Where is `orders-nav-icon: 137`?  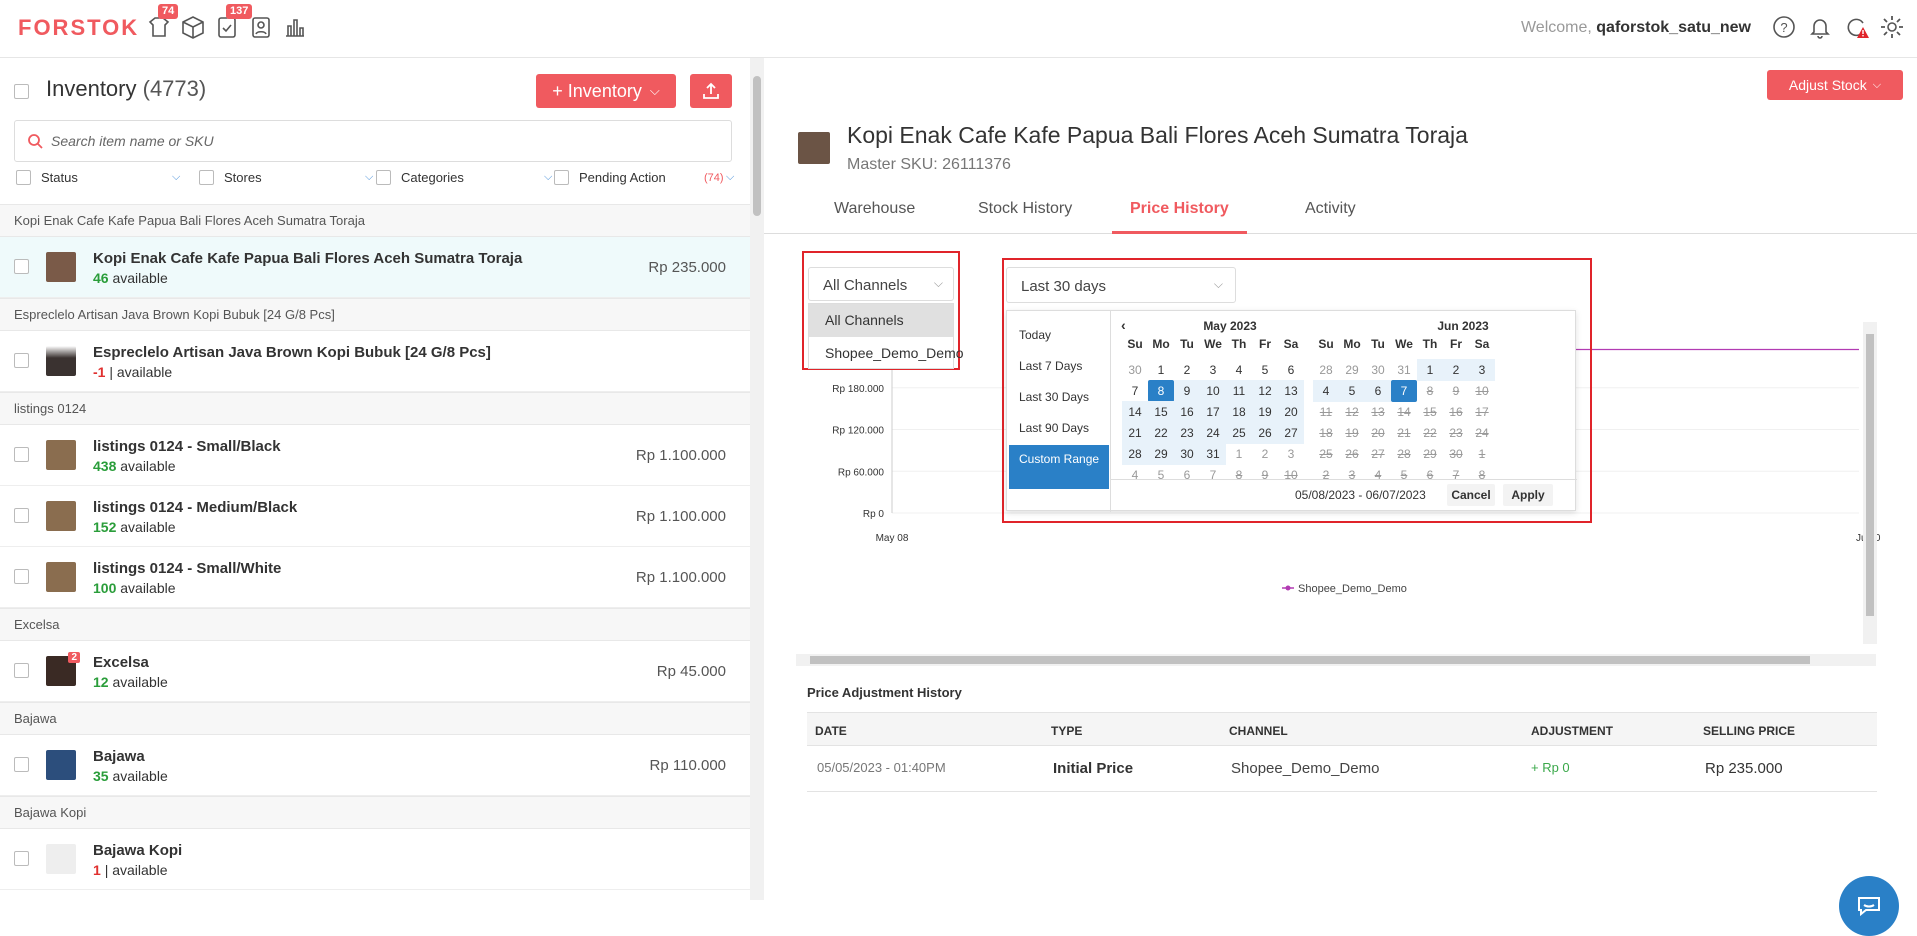
orders-nav-icon: 137 is located at coordinates (233, 22).